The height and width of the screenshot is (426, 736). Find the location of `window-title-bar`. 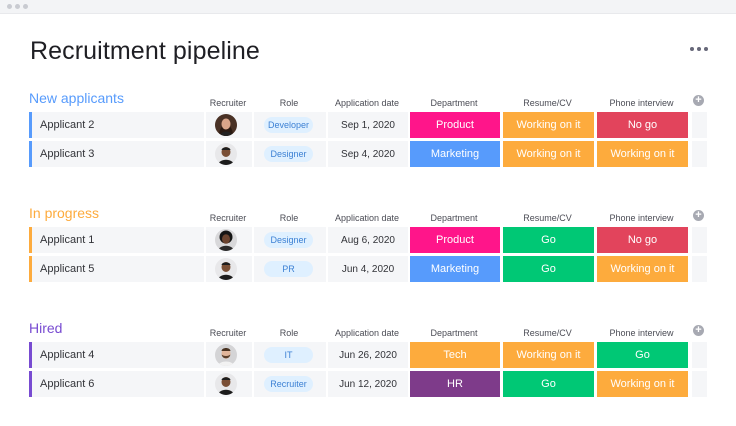

window-title-bar is located at coordinates (368, 7).